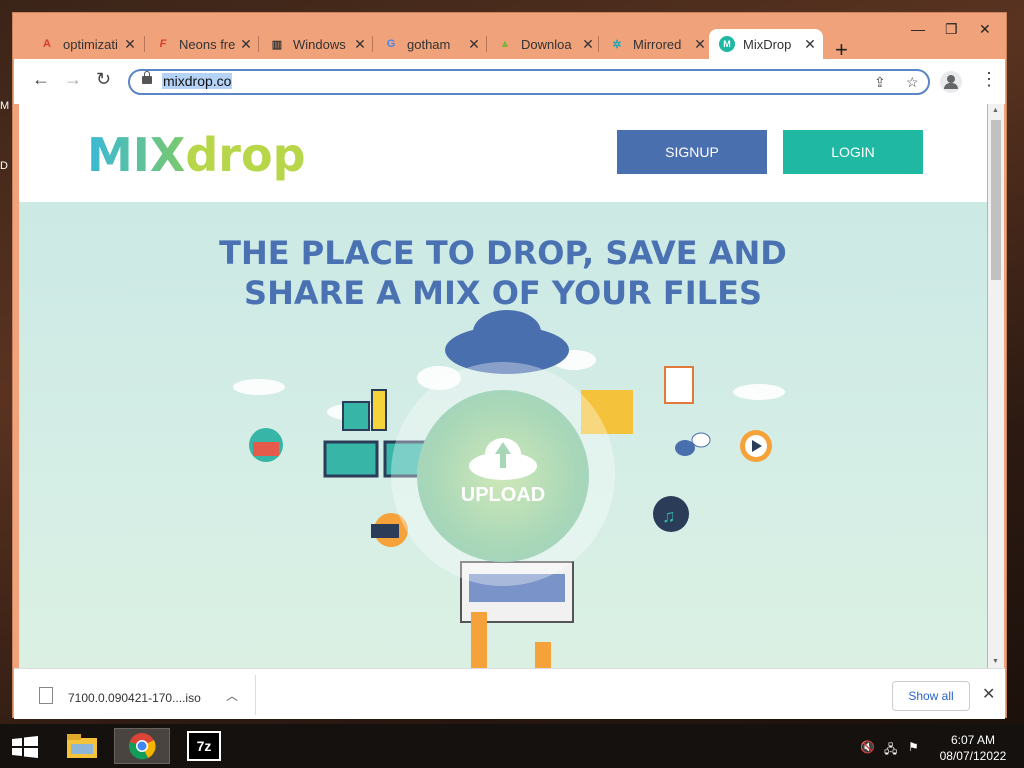 This screenshot has height=768, width=1024. What do you see at coordinates (509, 693) in the screenshot?
I see `download-shelf: 7100.0.090421-170....iso ︿ Show all ✕` at bounding box center [509, 693].